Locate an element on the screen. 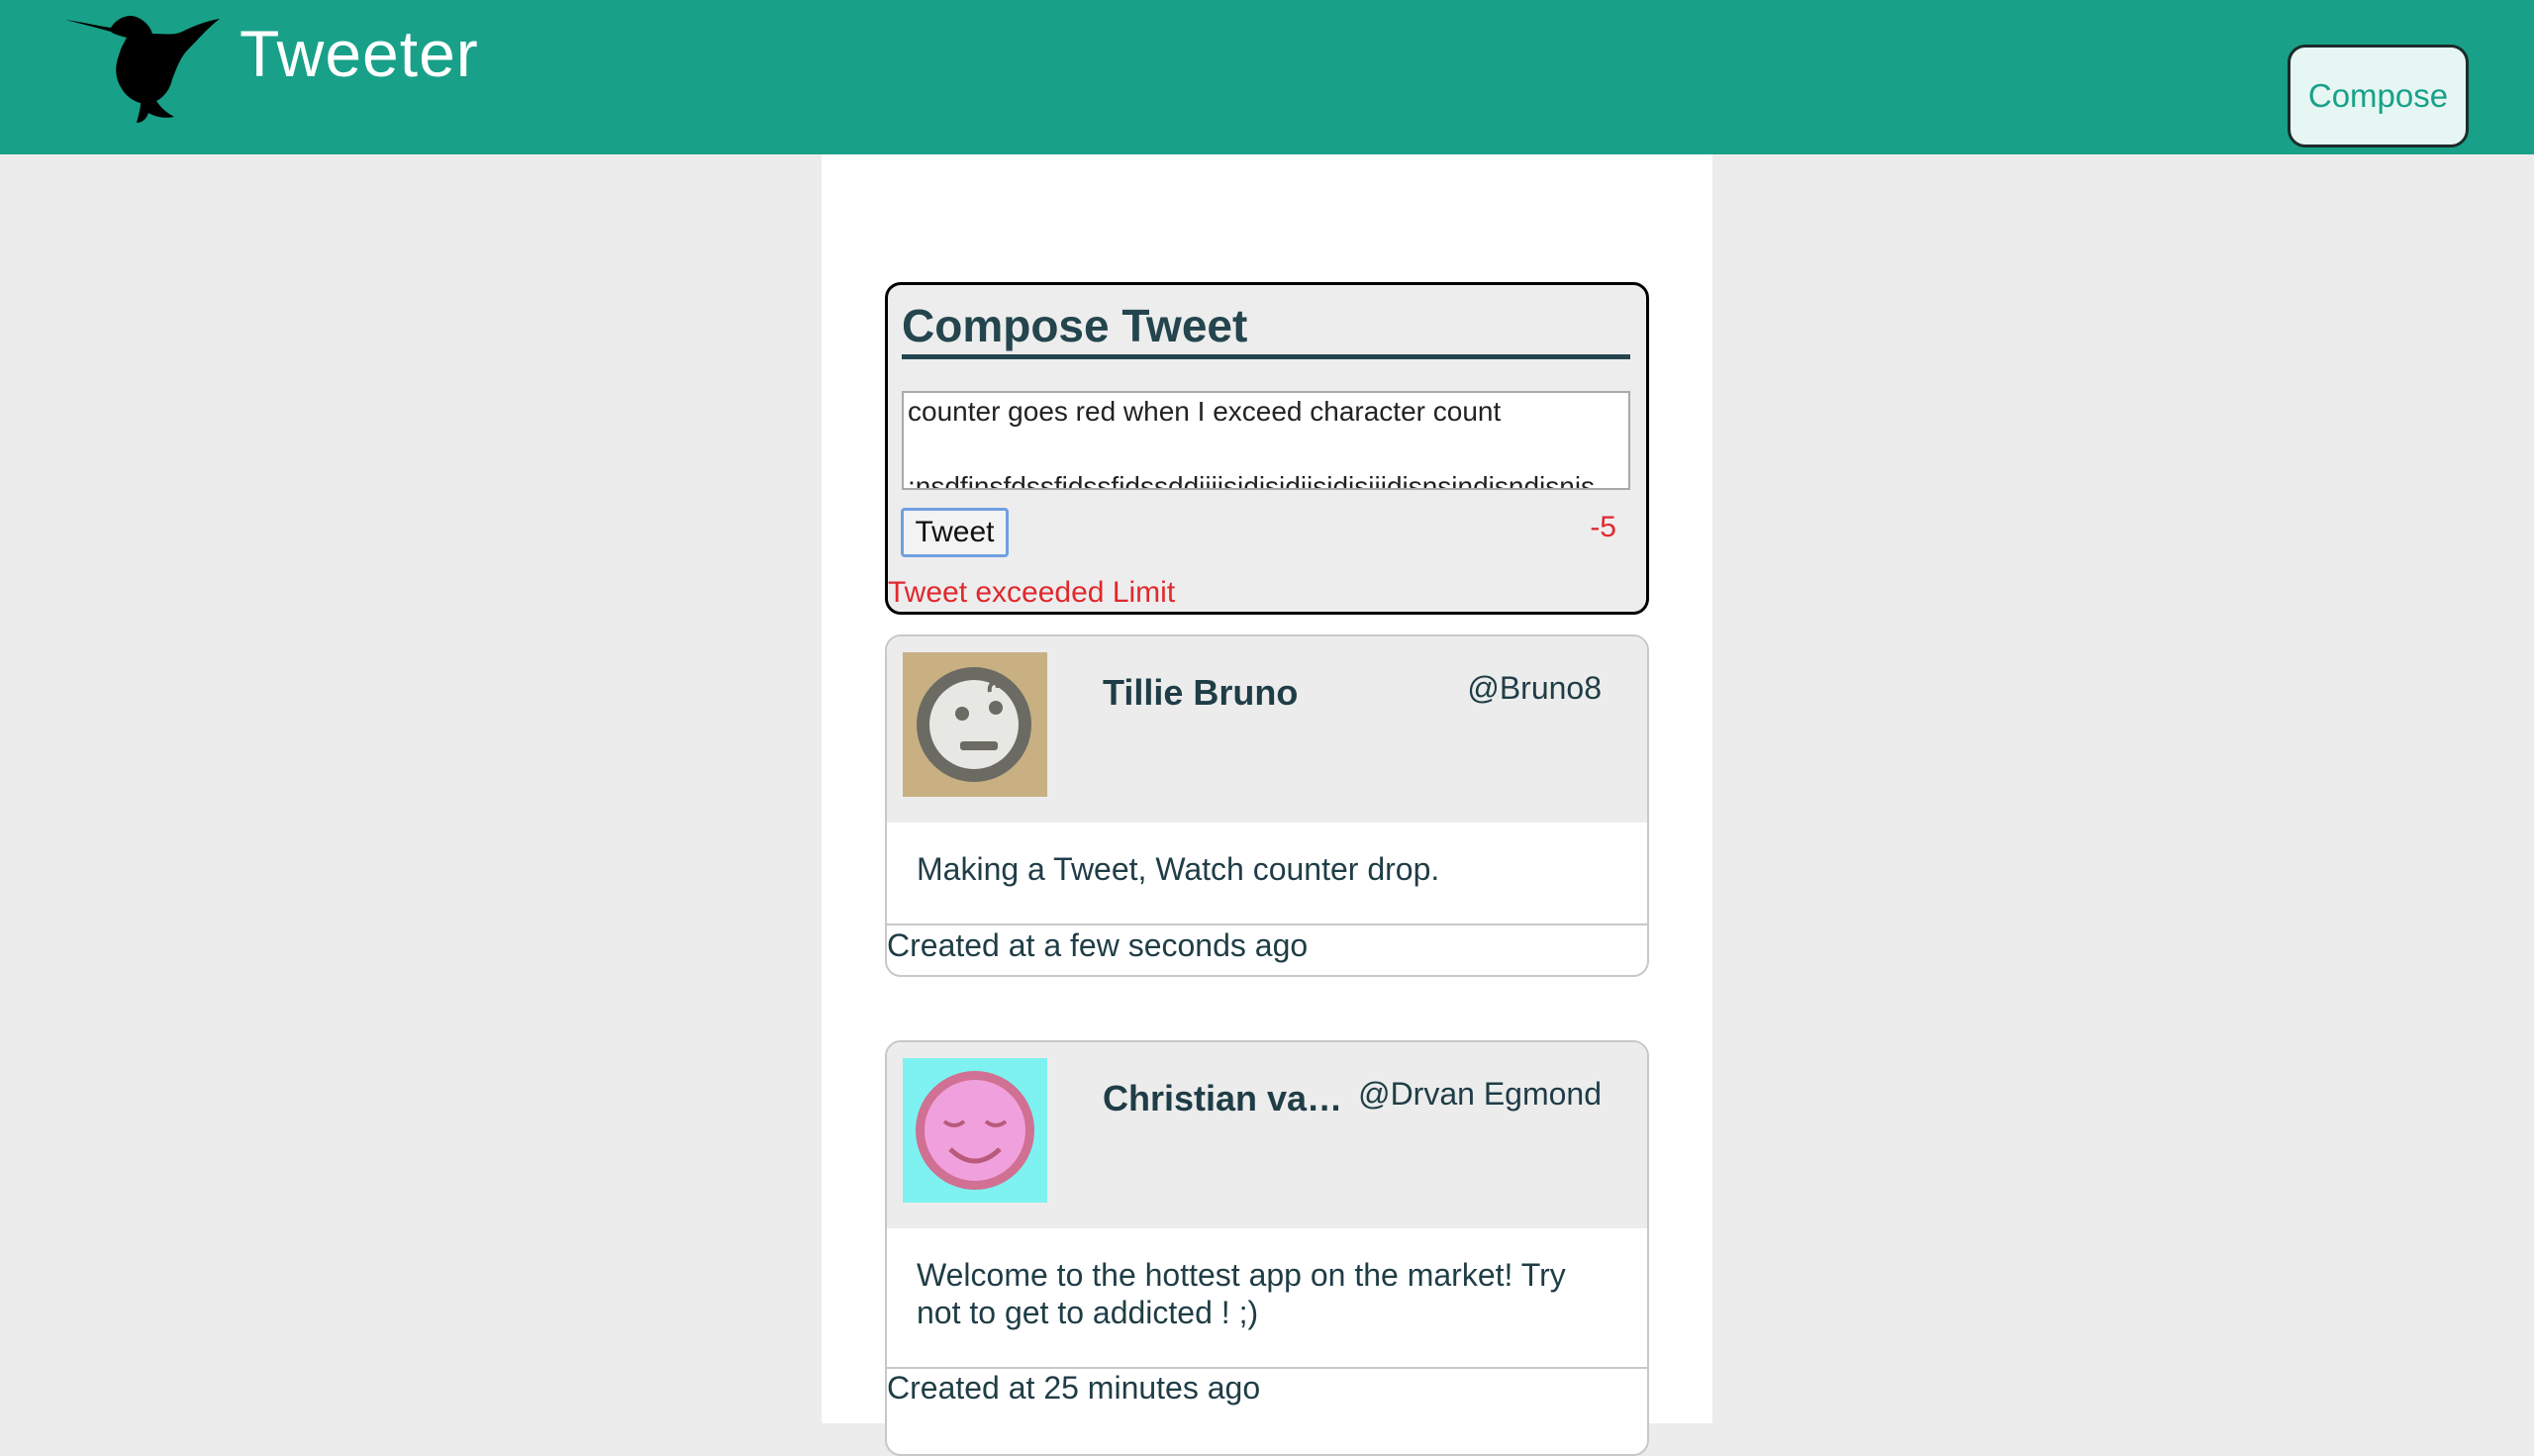 The height and width of the screenshot is (1456, 2534). tweet-timestamp: Created at 25 minutes ago is located at coordinates (1074, 1388).